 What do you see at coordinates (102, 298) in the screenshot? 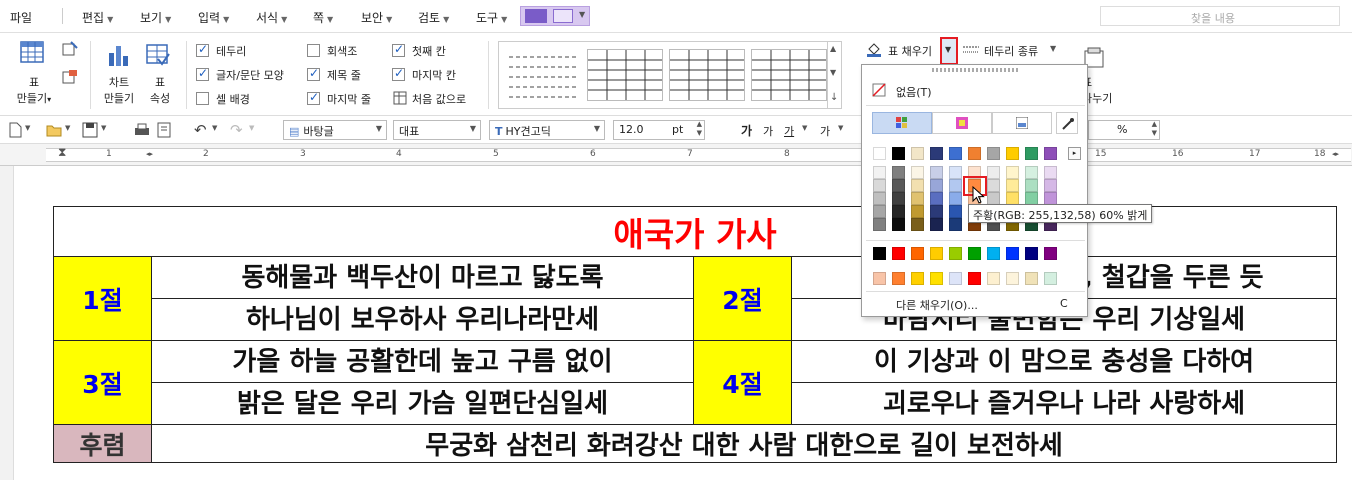
I see `verse-number-cell: 1절` at bounding box center [102, 298].